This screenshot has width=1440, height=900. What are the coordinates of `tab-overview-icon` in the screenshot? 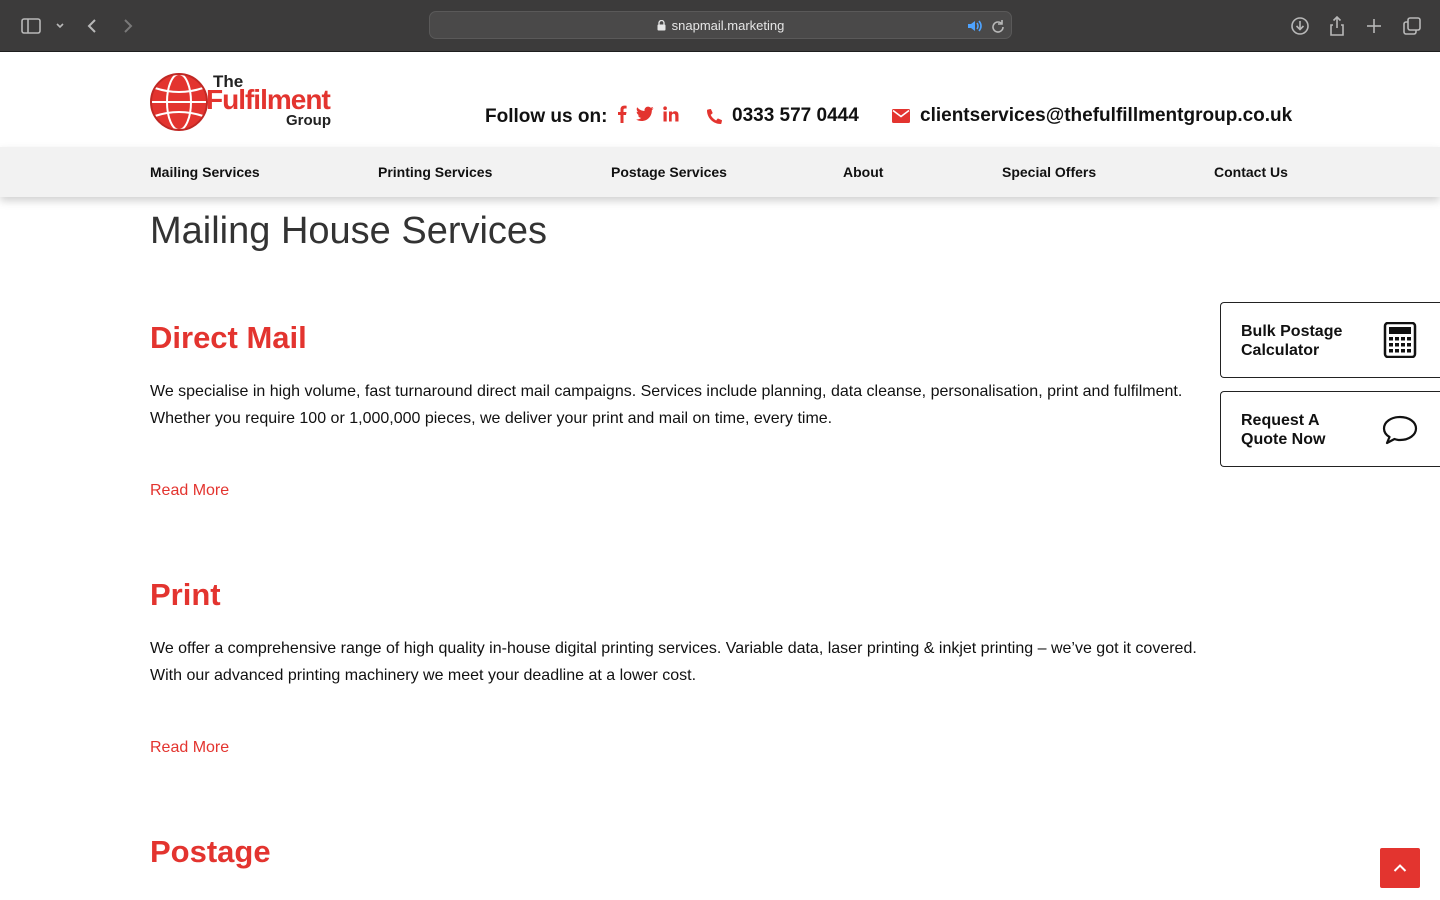 It's located at (1412, 26).